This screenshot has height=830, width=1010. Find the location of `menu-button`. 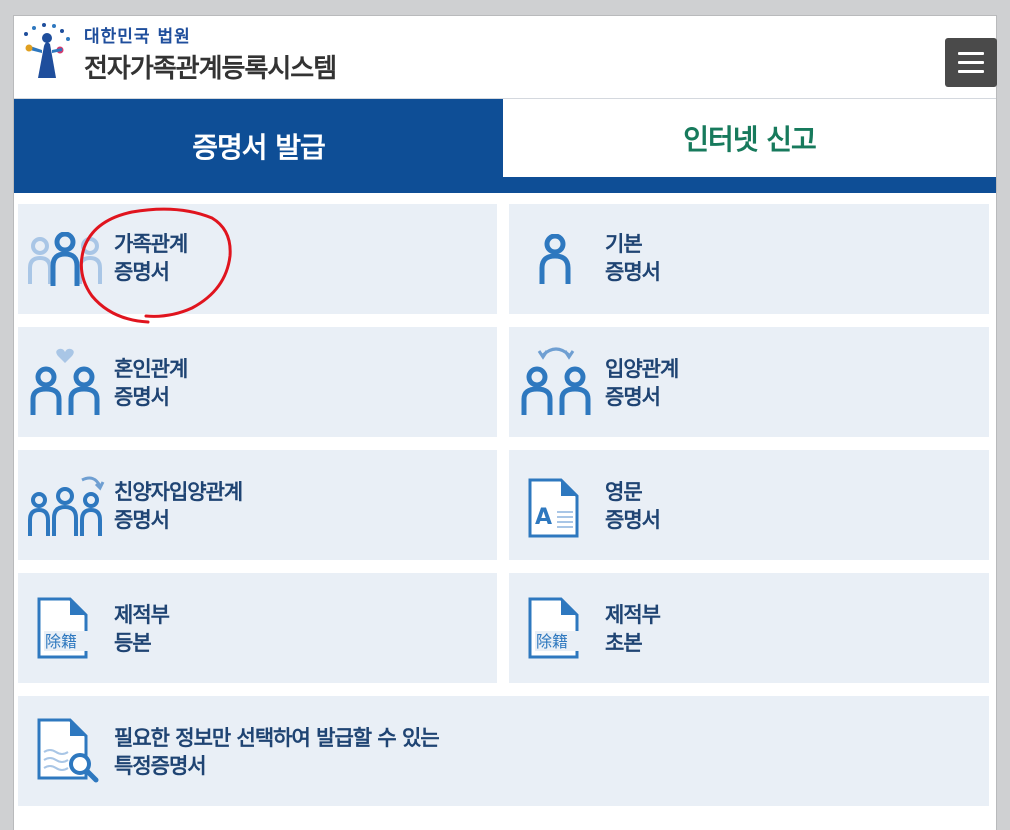

menu-button is located at coordinates (971, 62).